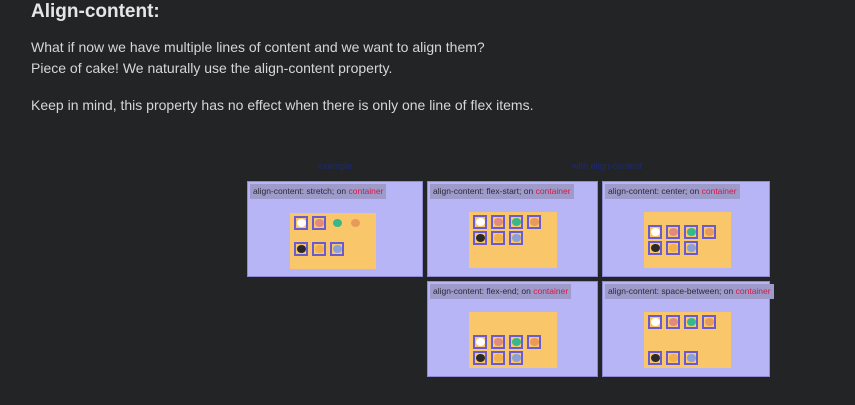  I want to click on panel-center: align-content: center; on container, so click(686, 229).